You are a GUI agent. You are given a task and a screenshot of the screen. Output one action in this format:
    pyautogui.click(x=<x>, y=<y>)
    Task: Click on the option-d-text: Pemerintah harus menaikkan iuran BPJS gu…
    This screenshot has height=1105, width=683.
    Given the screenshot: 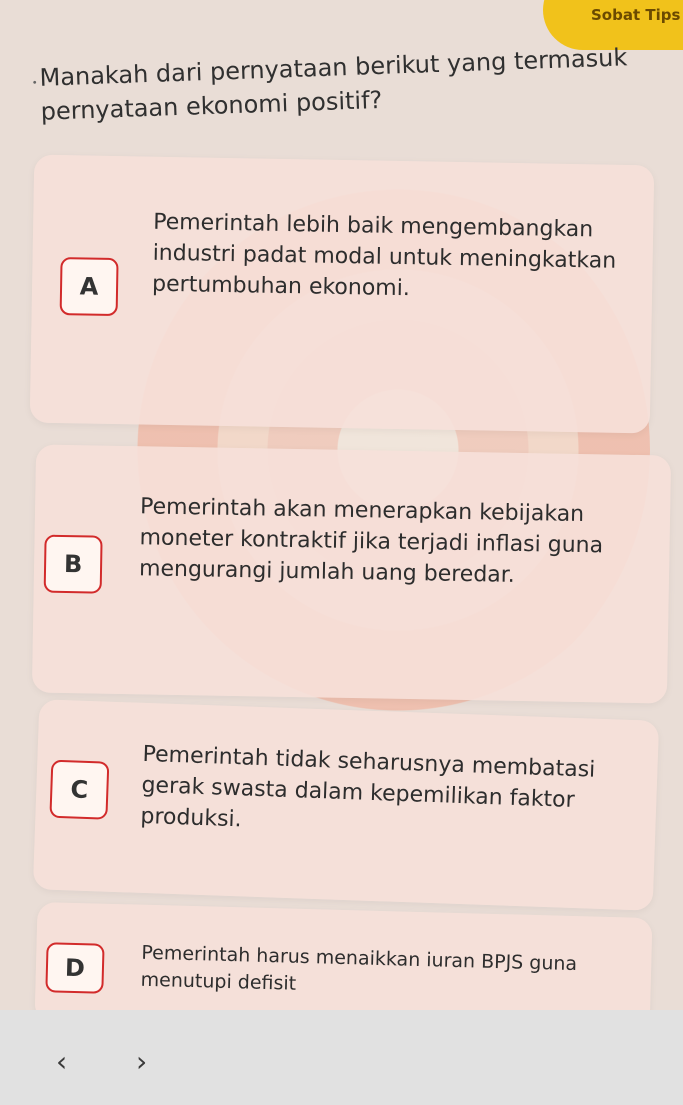 What is the action you would take?
    pyautogui.click(x=359, y=968)
    